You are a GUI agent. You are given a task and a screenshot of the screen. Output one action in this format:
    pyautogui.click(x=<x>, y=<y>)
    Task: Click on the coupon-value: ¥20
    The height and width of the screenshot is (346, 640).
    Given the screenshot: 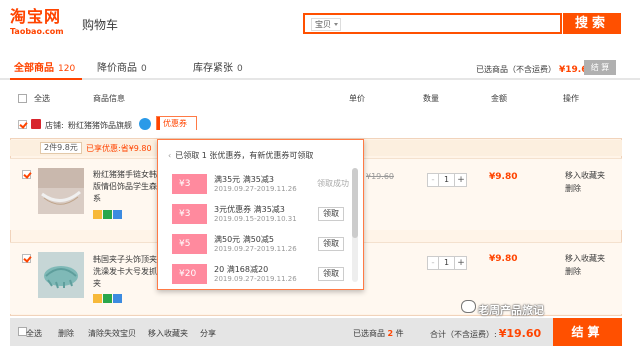 What is the action you would take?
    pyautogui.click(x=190, y=274)
    